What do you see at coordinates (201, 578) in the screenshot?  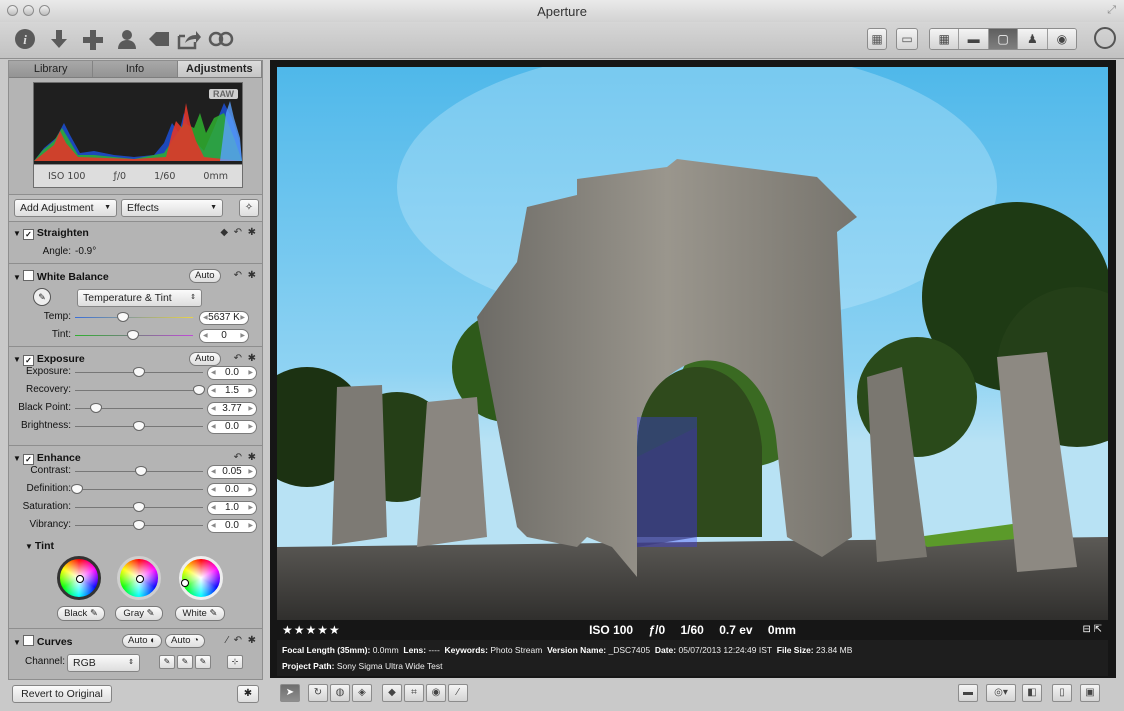 I see `white-color-wheel` at bounding box center [201, 578].